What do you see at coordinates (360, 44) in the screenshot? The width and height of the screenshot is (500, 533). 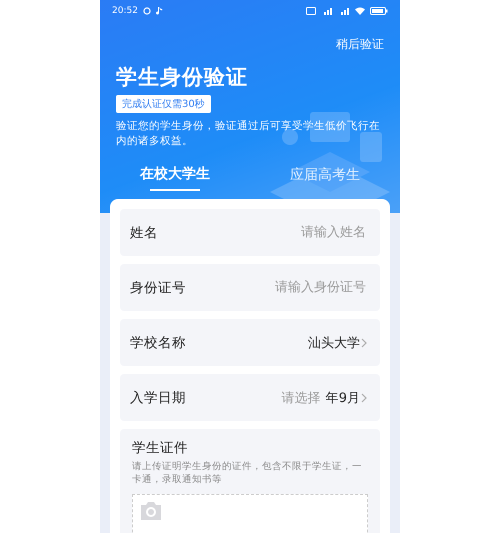 I see `skip-link: 稍后验证` at bounding box center [360, 44].